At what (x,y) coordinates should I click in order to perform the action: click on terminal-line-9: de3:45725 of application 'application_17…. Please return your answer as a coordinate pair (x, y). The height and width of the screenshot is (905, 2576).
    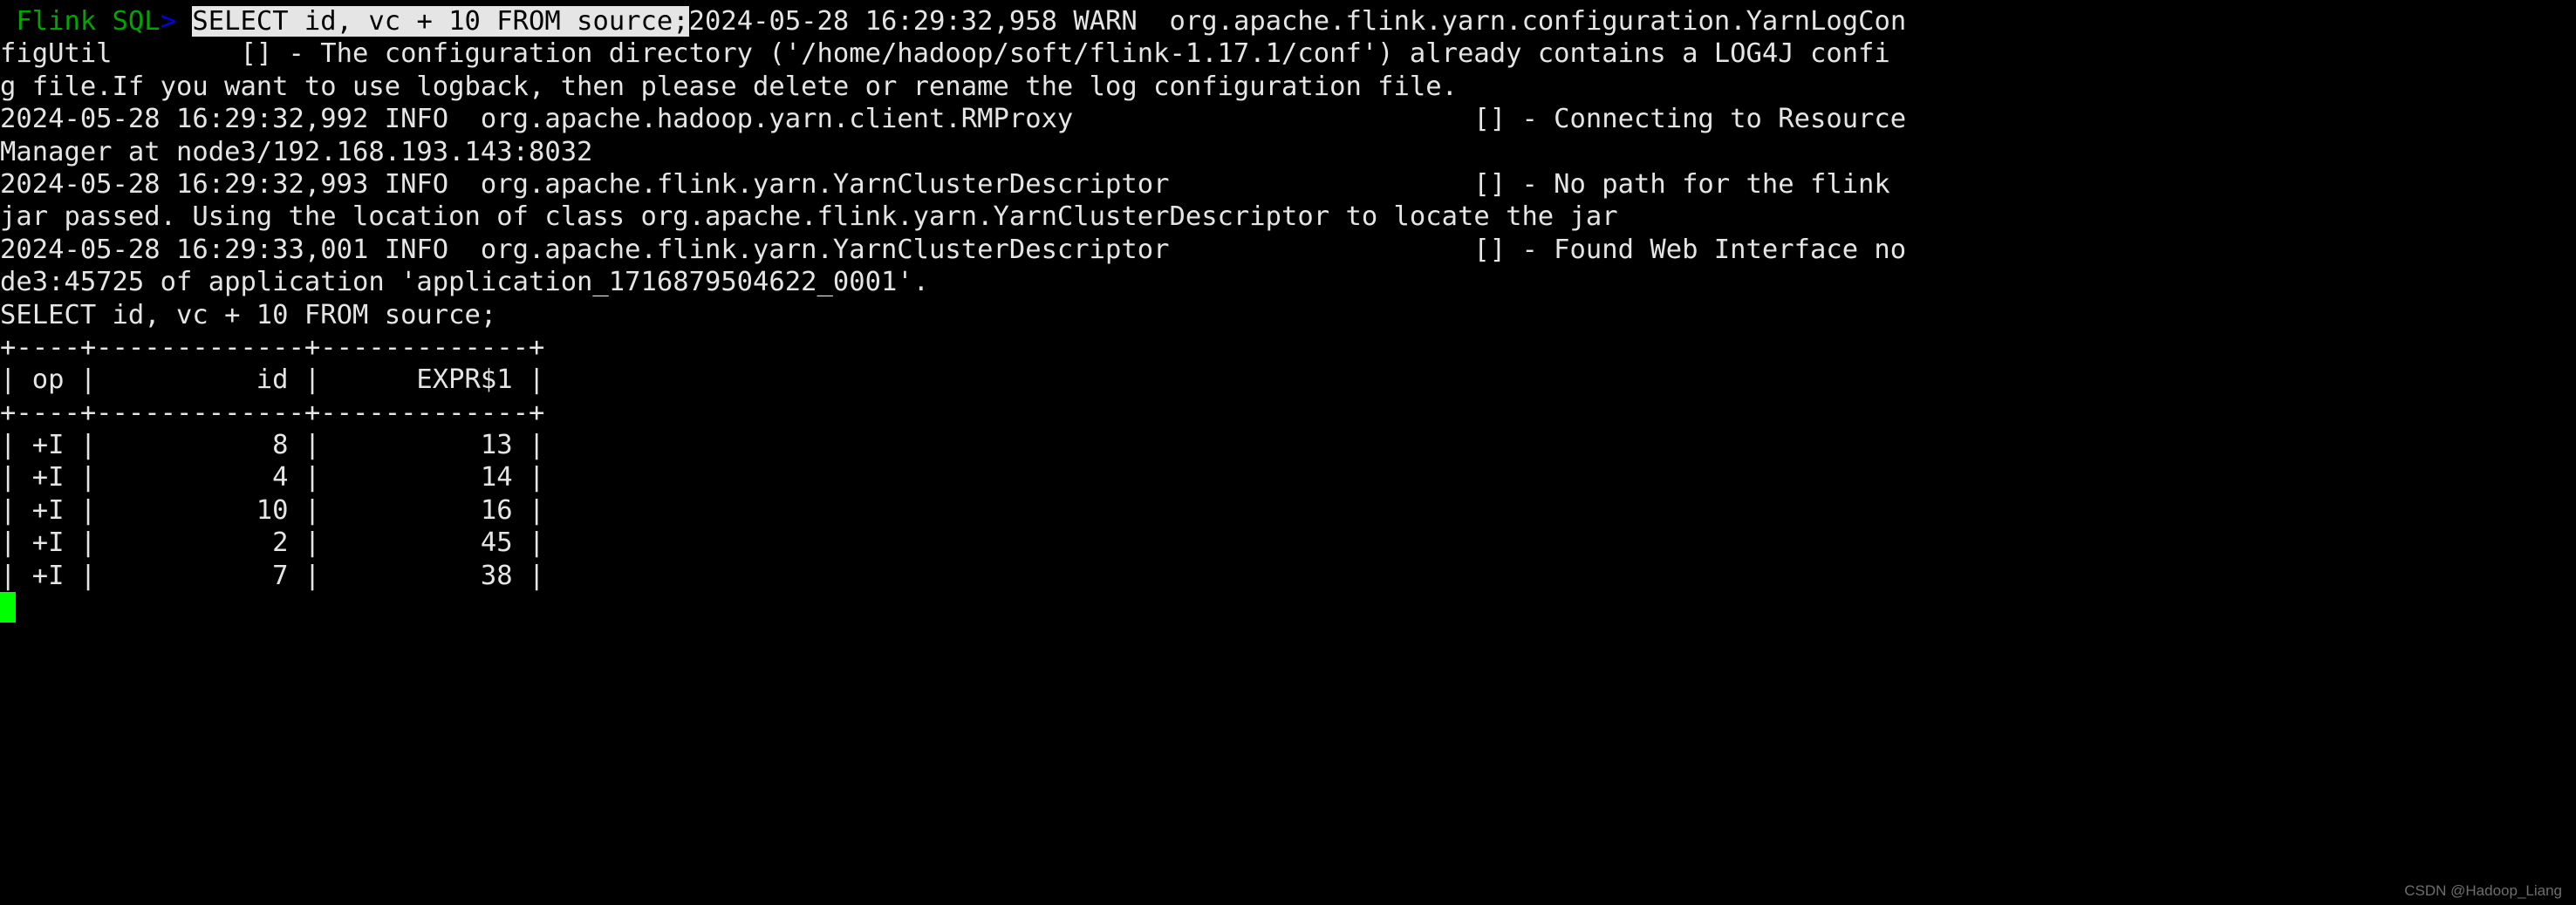
    Looking at the image, I should click on (465, 282).